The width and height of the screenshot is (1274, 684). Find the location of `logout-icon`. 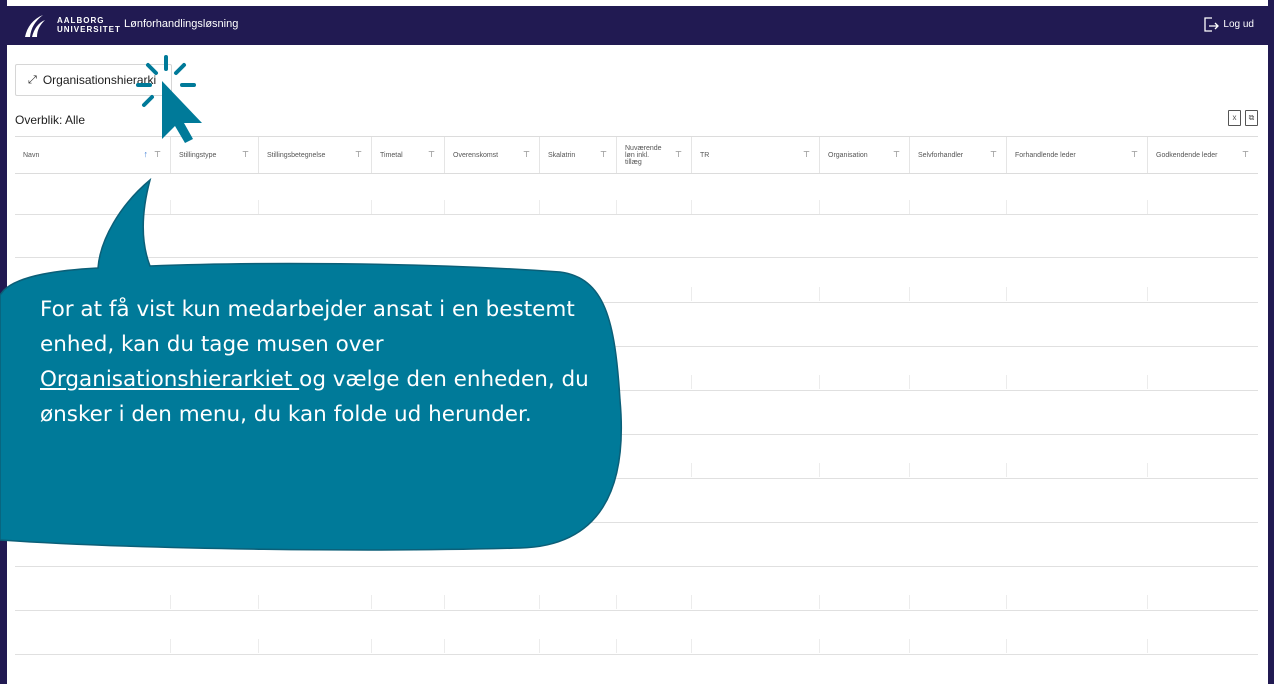

logout-icon is located at coordinates (1212, 24).